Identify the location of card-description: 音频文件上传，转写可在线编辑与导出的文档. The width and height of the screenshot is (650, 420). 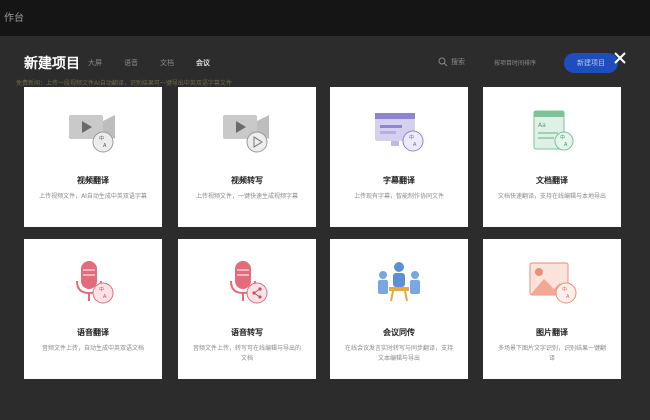
(246, 353).